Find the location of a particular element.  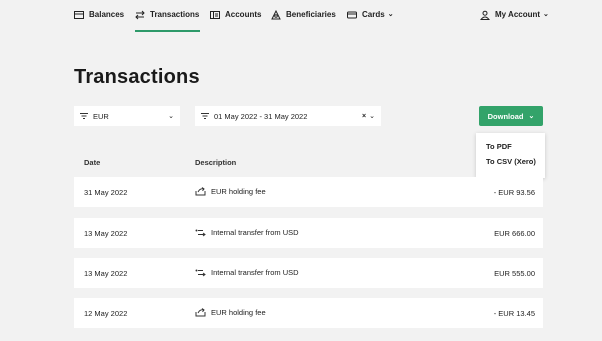

currency-select: EUR ⌄ is located at coordinates (127, 116).